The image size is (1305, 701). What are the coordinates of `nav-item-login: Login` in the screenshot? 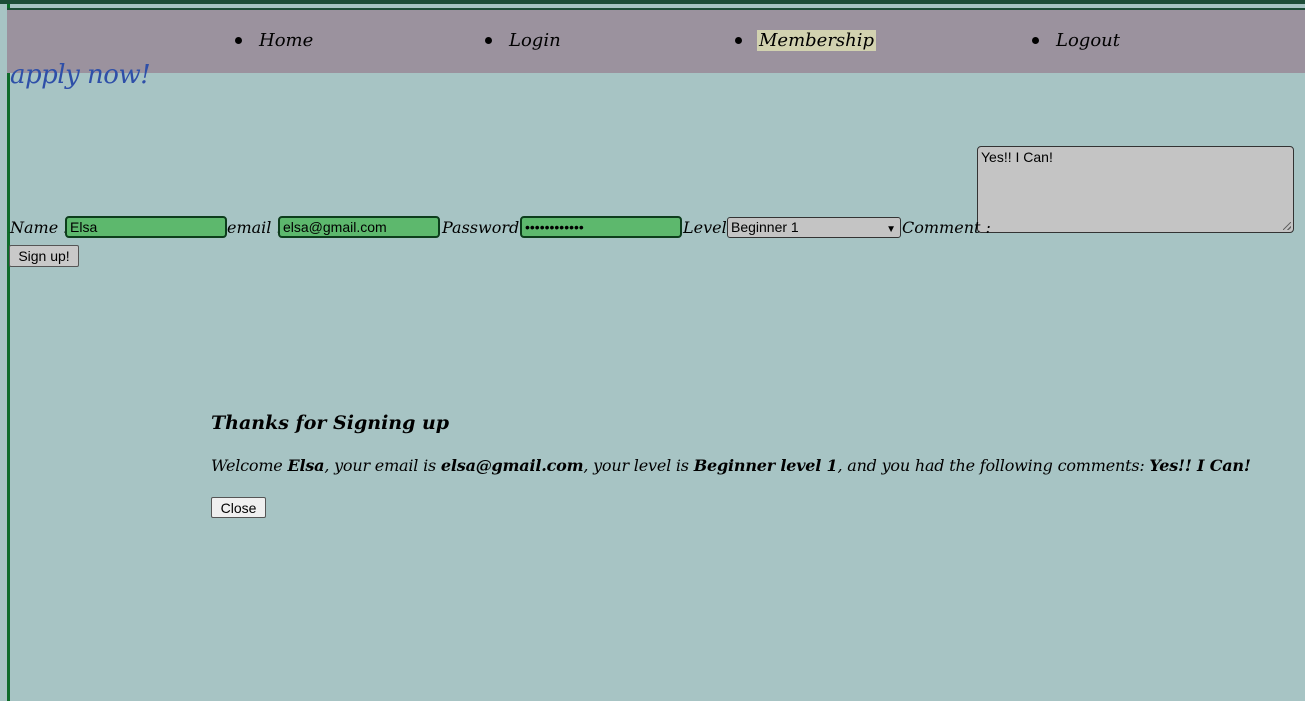 It's located at (524, 41).